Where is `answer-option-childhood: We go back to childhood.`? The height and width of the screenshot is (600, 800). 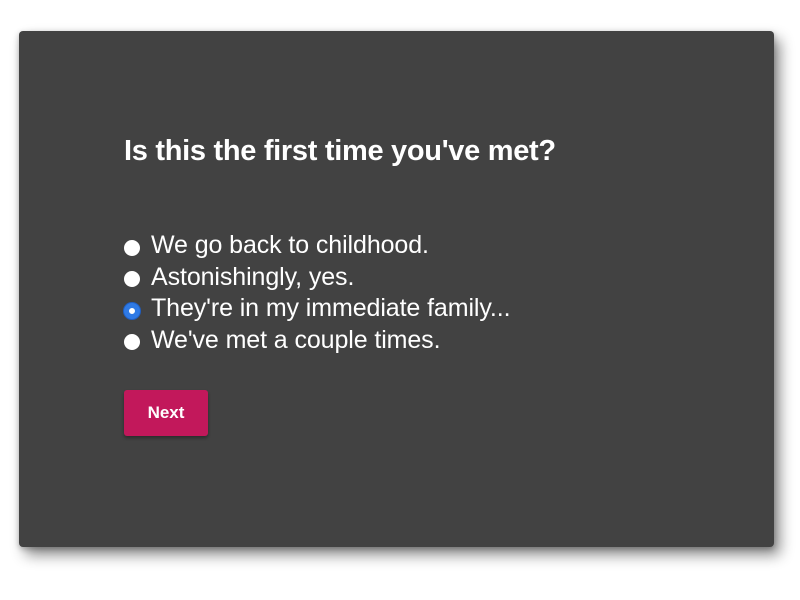 answer-option-childhood: We go back to childhood. is located at coordinates (317, 246).